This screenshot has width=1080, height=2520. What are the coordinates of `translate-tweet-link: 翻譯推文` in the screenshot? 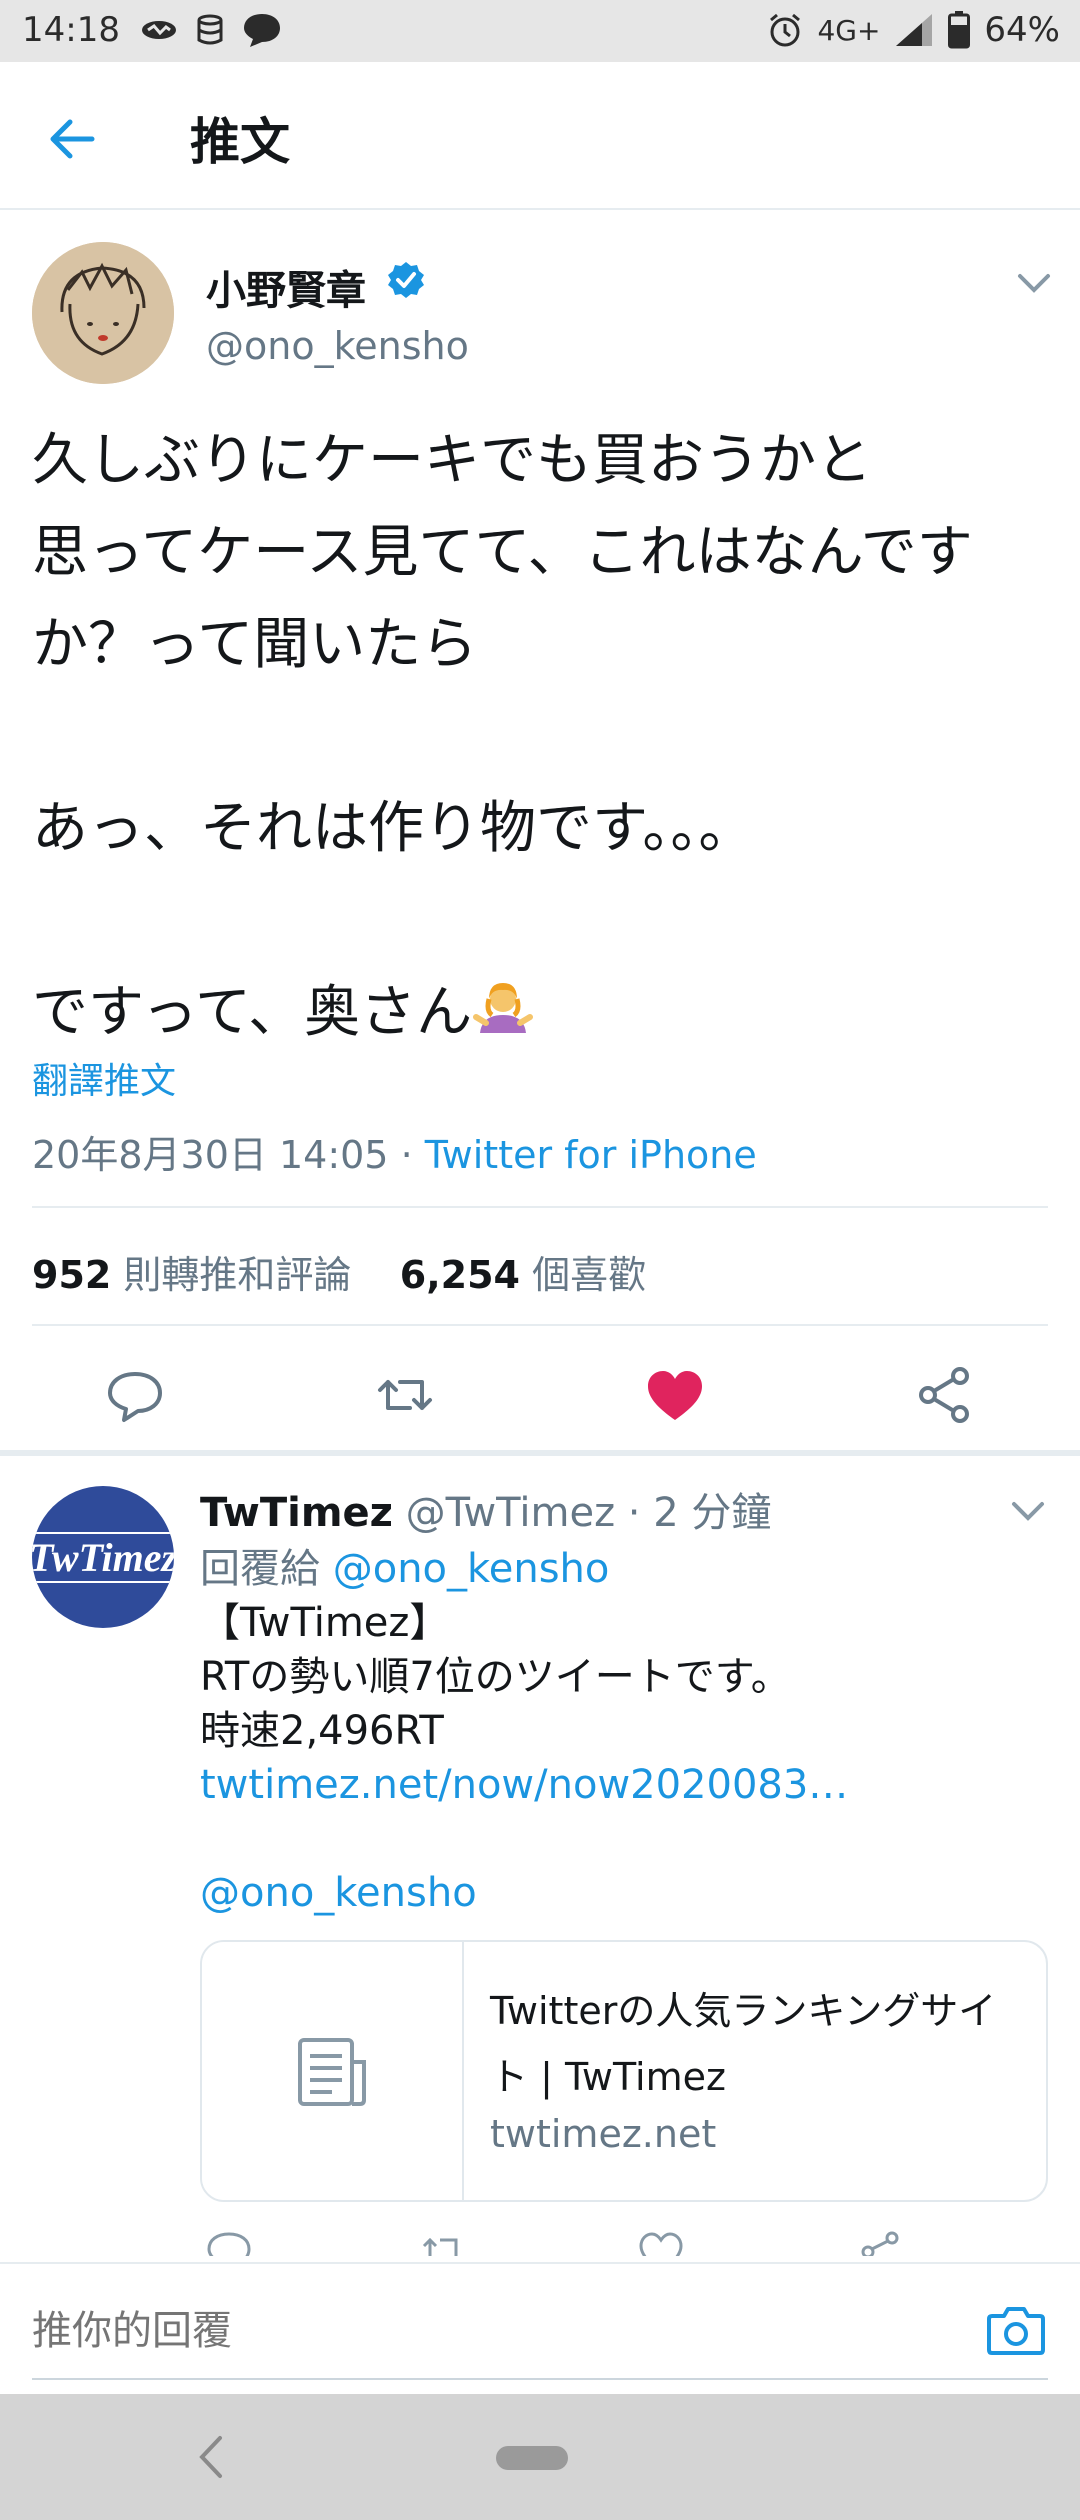 It's located at (104, 1078).